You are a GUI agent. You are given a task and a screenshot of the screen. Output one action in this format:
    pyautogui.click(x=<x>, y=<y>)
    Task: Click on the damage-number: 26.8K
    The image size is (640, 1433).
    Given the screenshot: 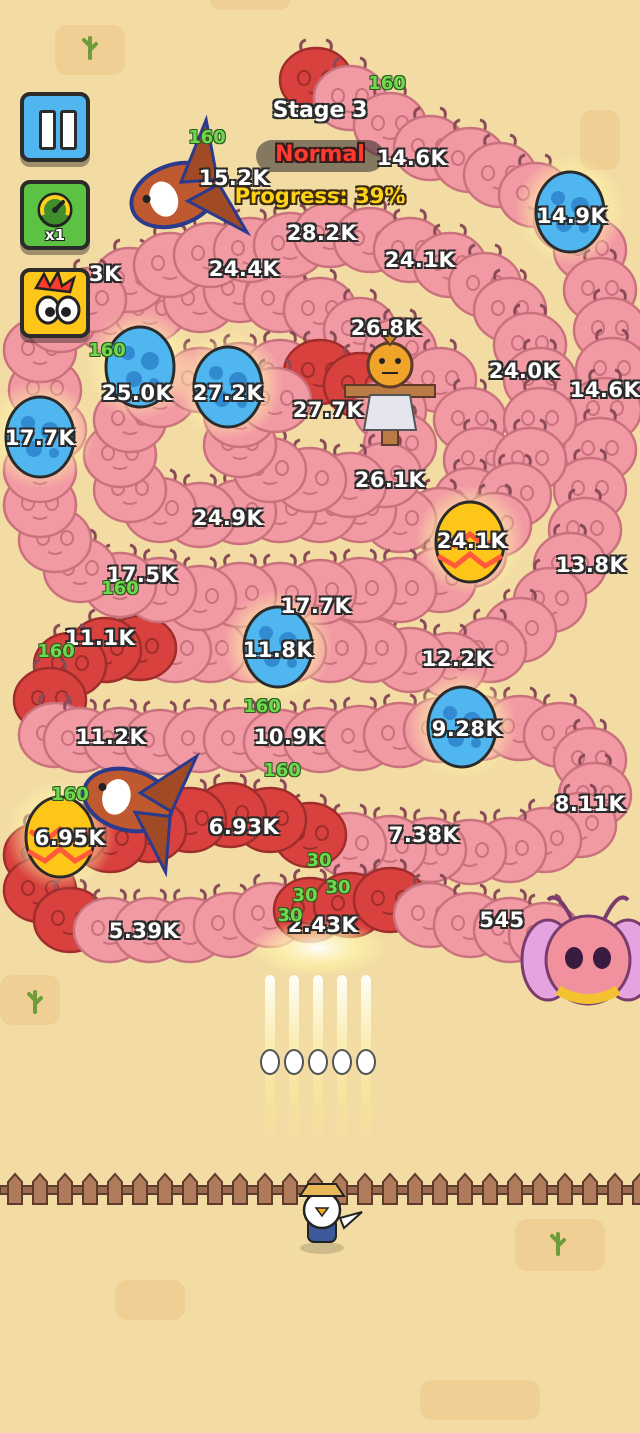 What is the action you would take?
    pyautogui.click(x=386, y=328)
    